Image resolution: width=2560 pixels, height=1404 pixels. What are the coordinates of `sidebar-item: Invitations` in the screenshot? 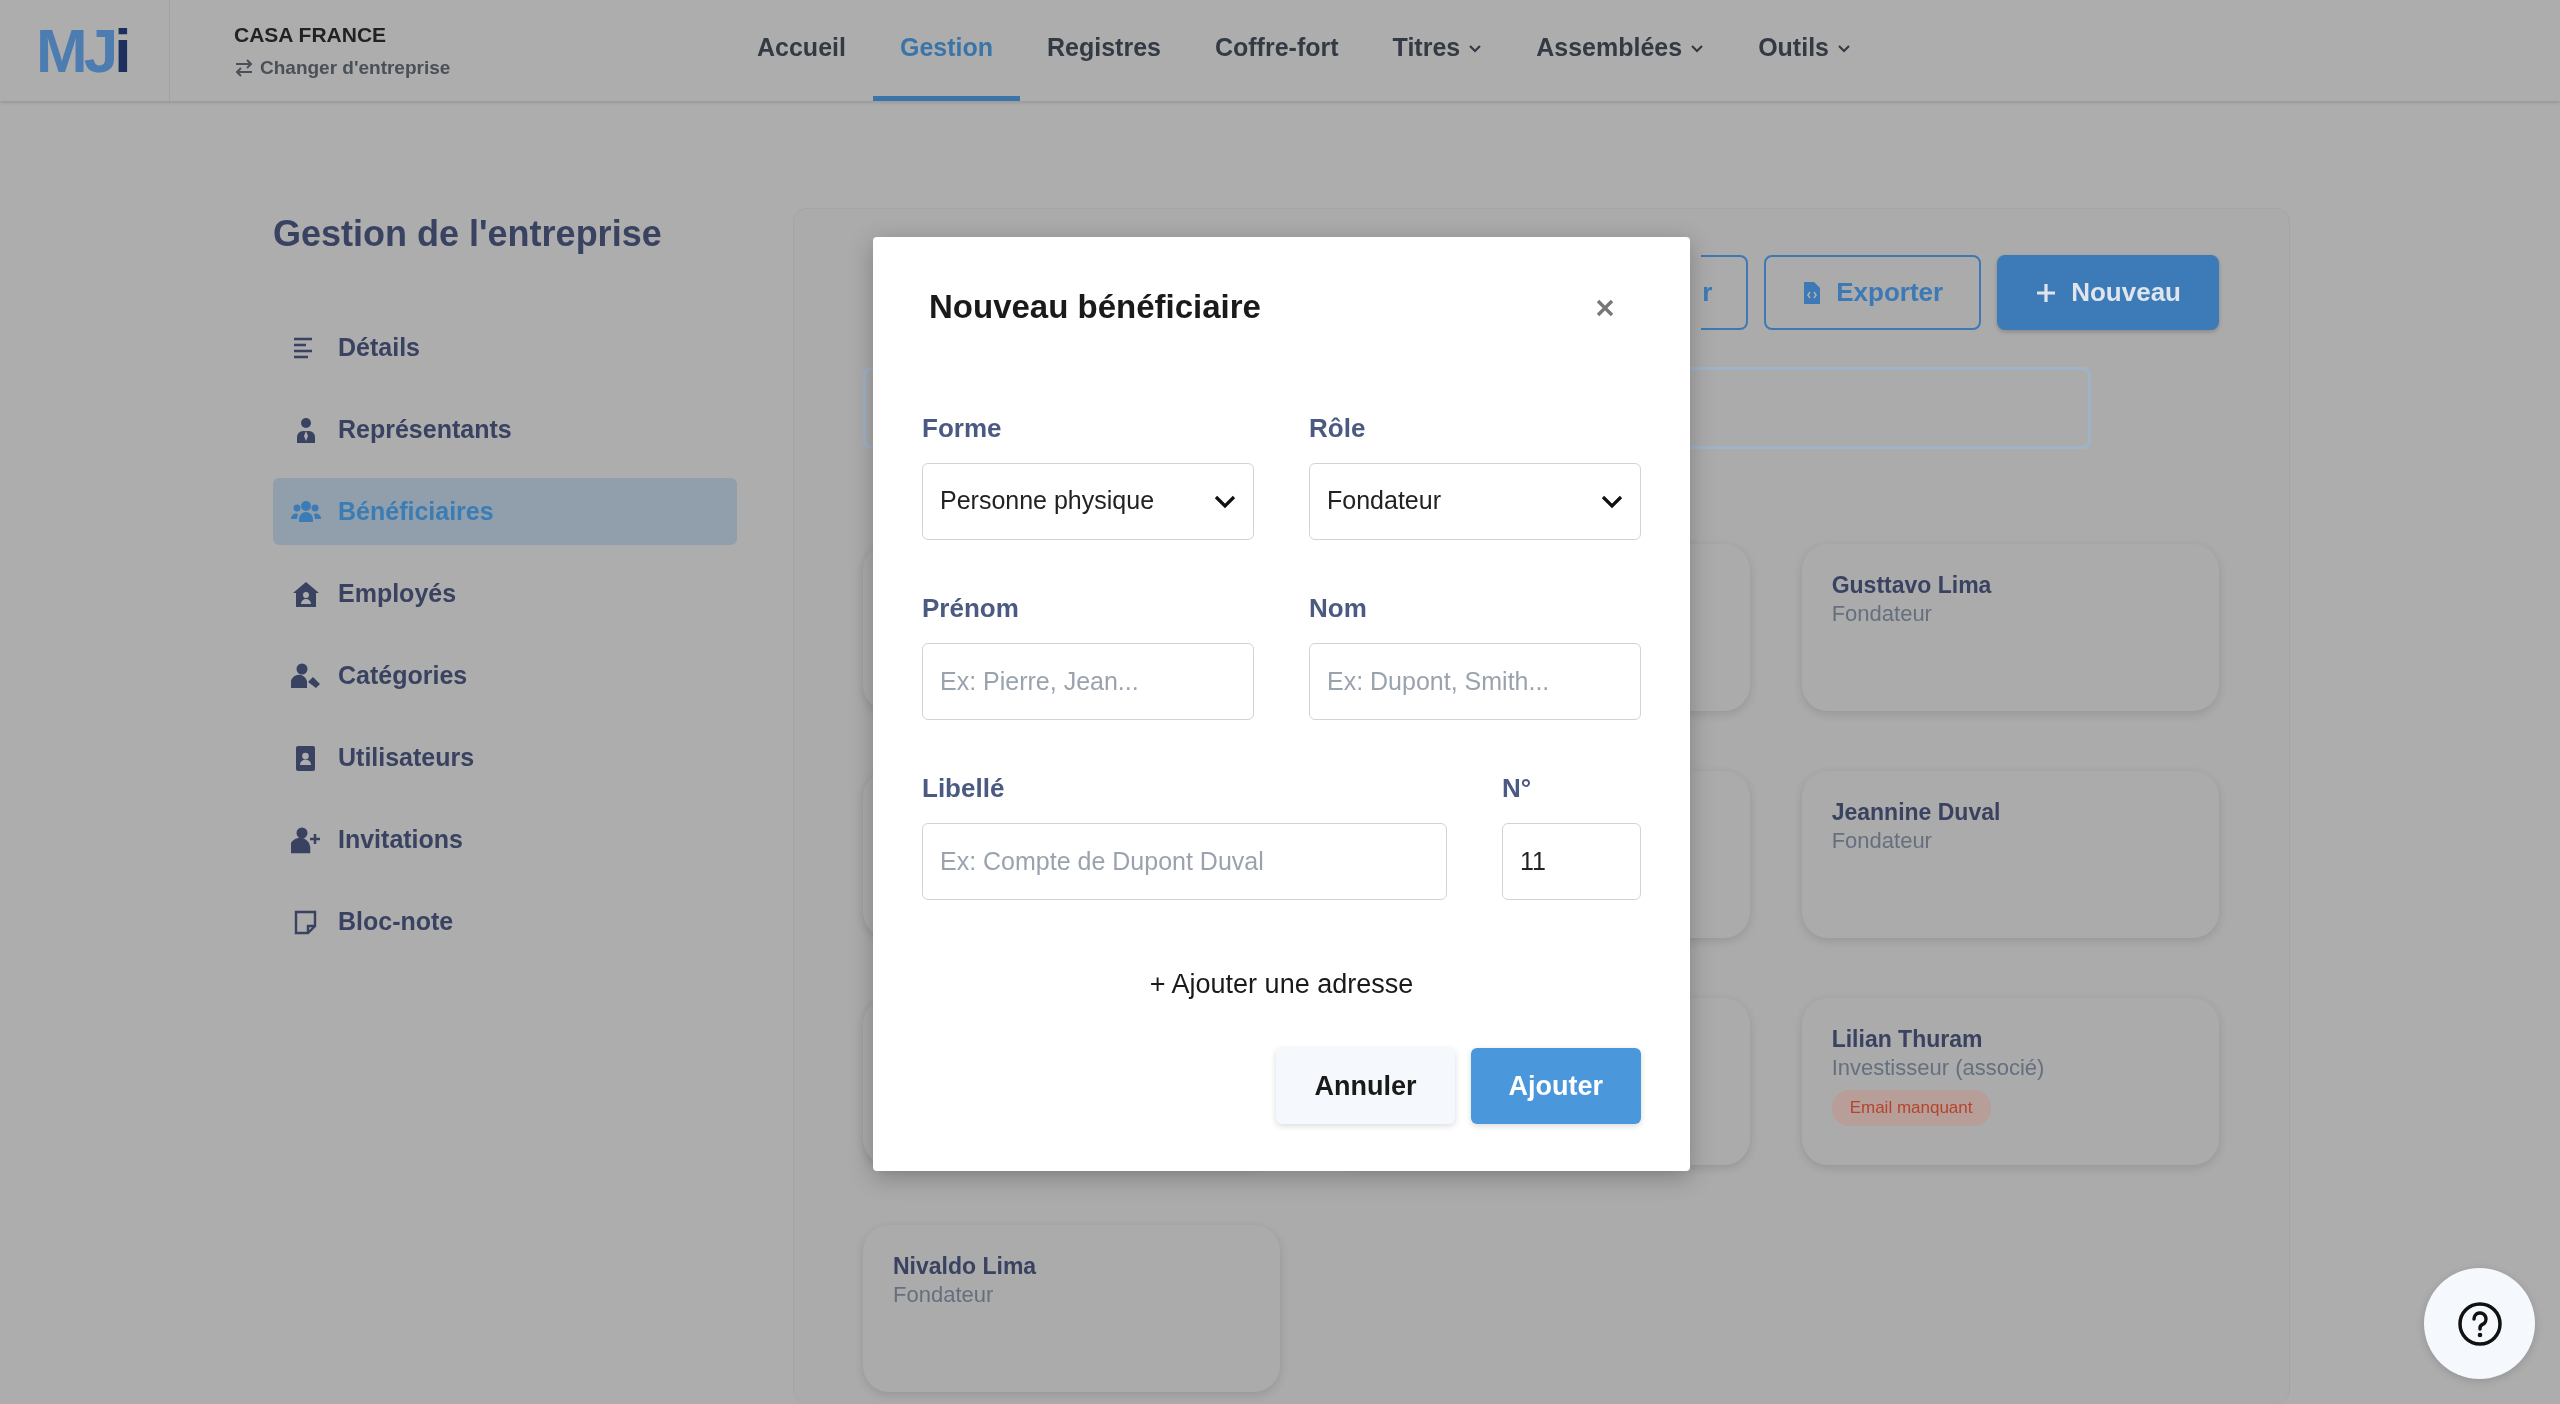 It's located at (505, 840).